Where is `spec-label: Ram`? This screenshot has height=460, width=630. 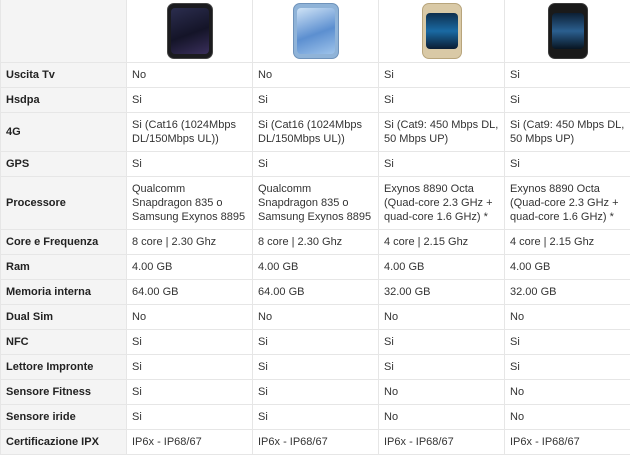
spec-label: Ram is located at coordinates (63, 267).